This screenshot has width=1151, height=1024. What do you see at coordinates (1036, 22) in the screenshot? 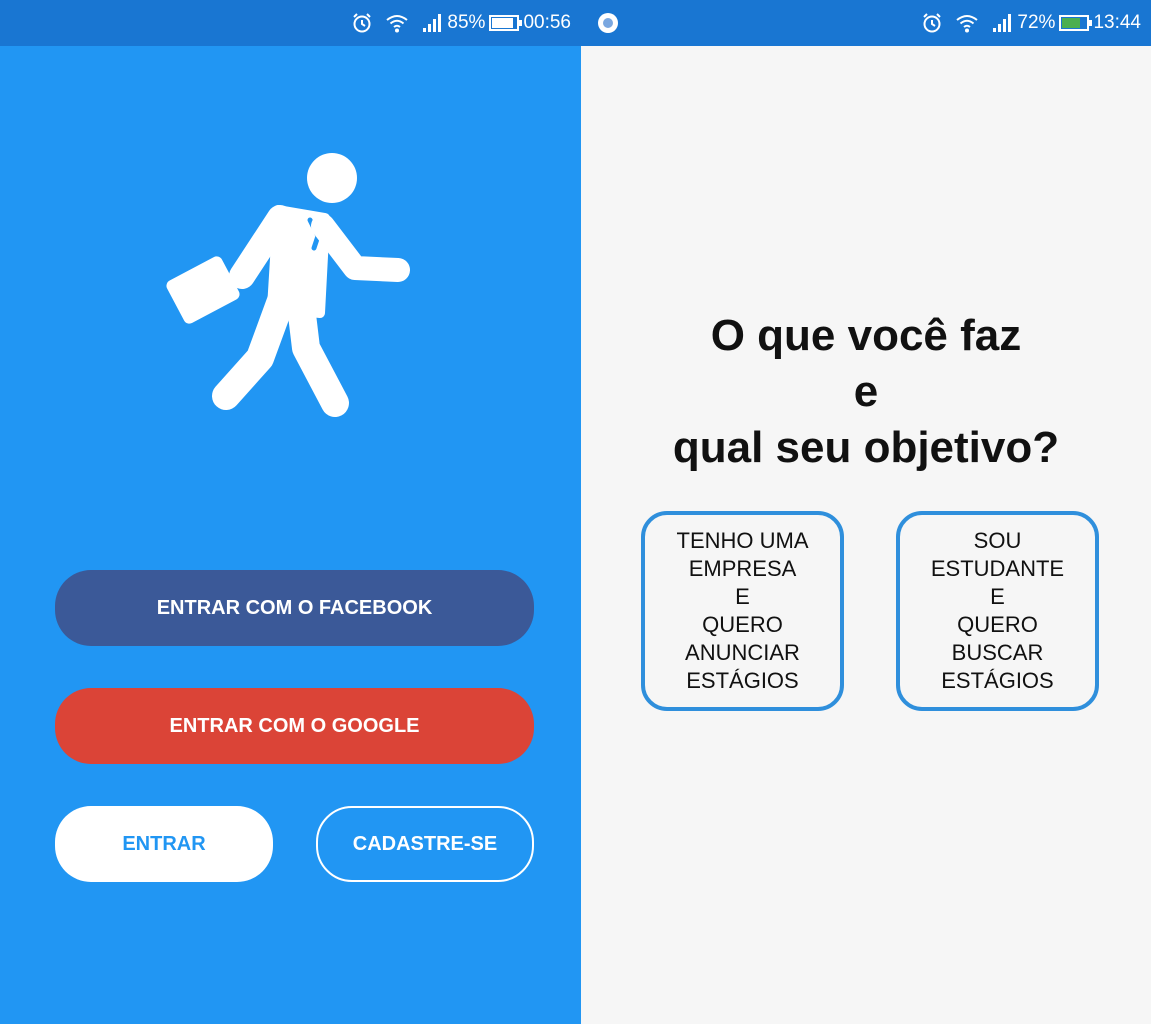
I see `battery-percent: 72%` at bounding box center [1036, 22].